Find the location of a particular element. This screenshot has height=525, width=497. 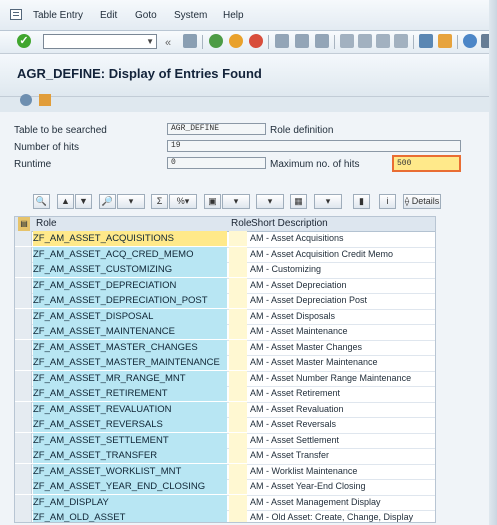

previous-page-icon is located at coordinates (365, 41).